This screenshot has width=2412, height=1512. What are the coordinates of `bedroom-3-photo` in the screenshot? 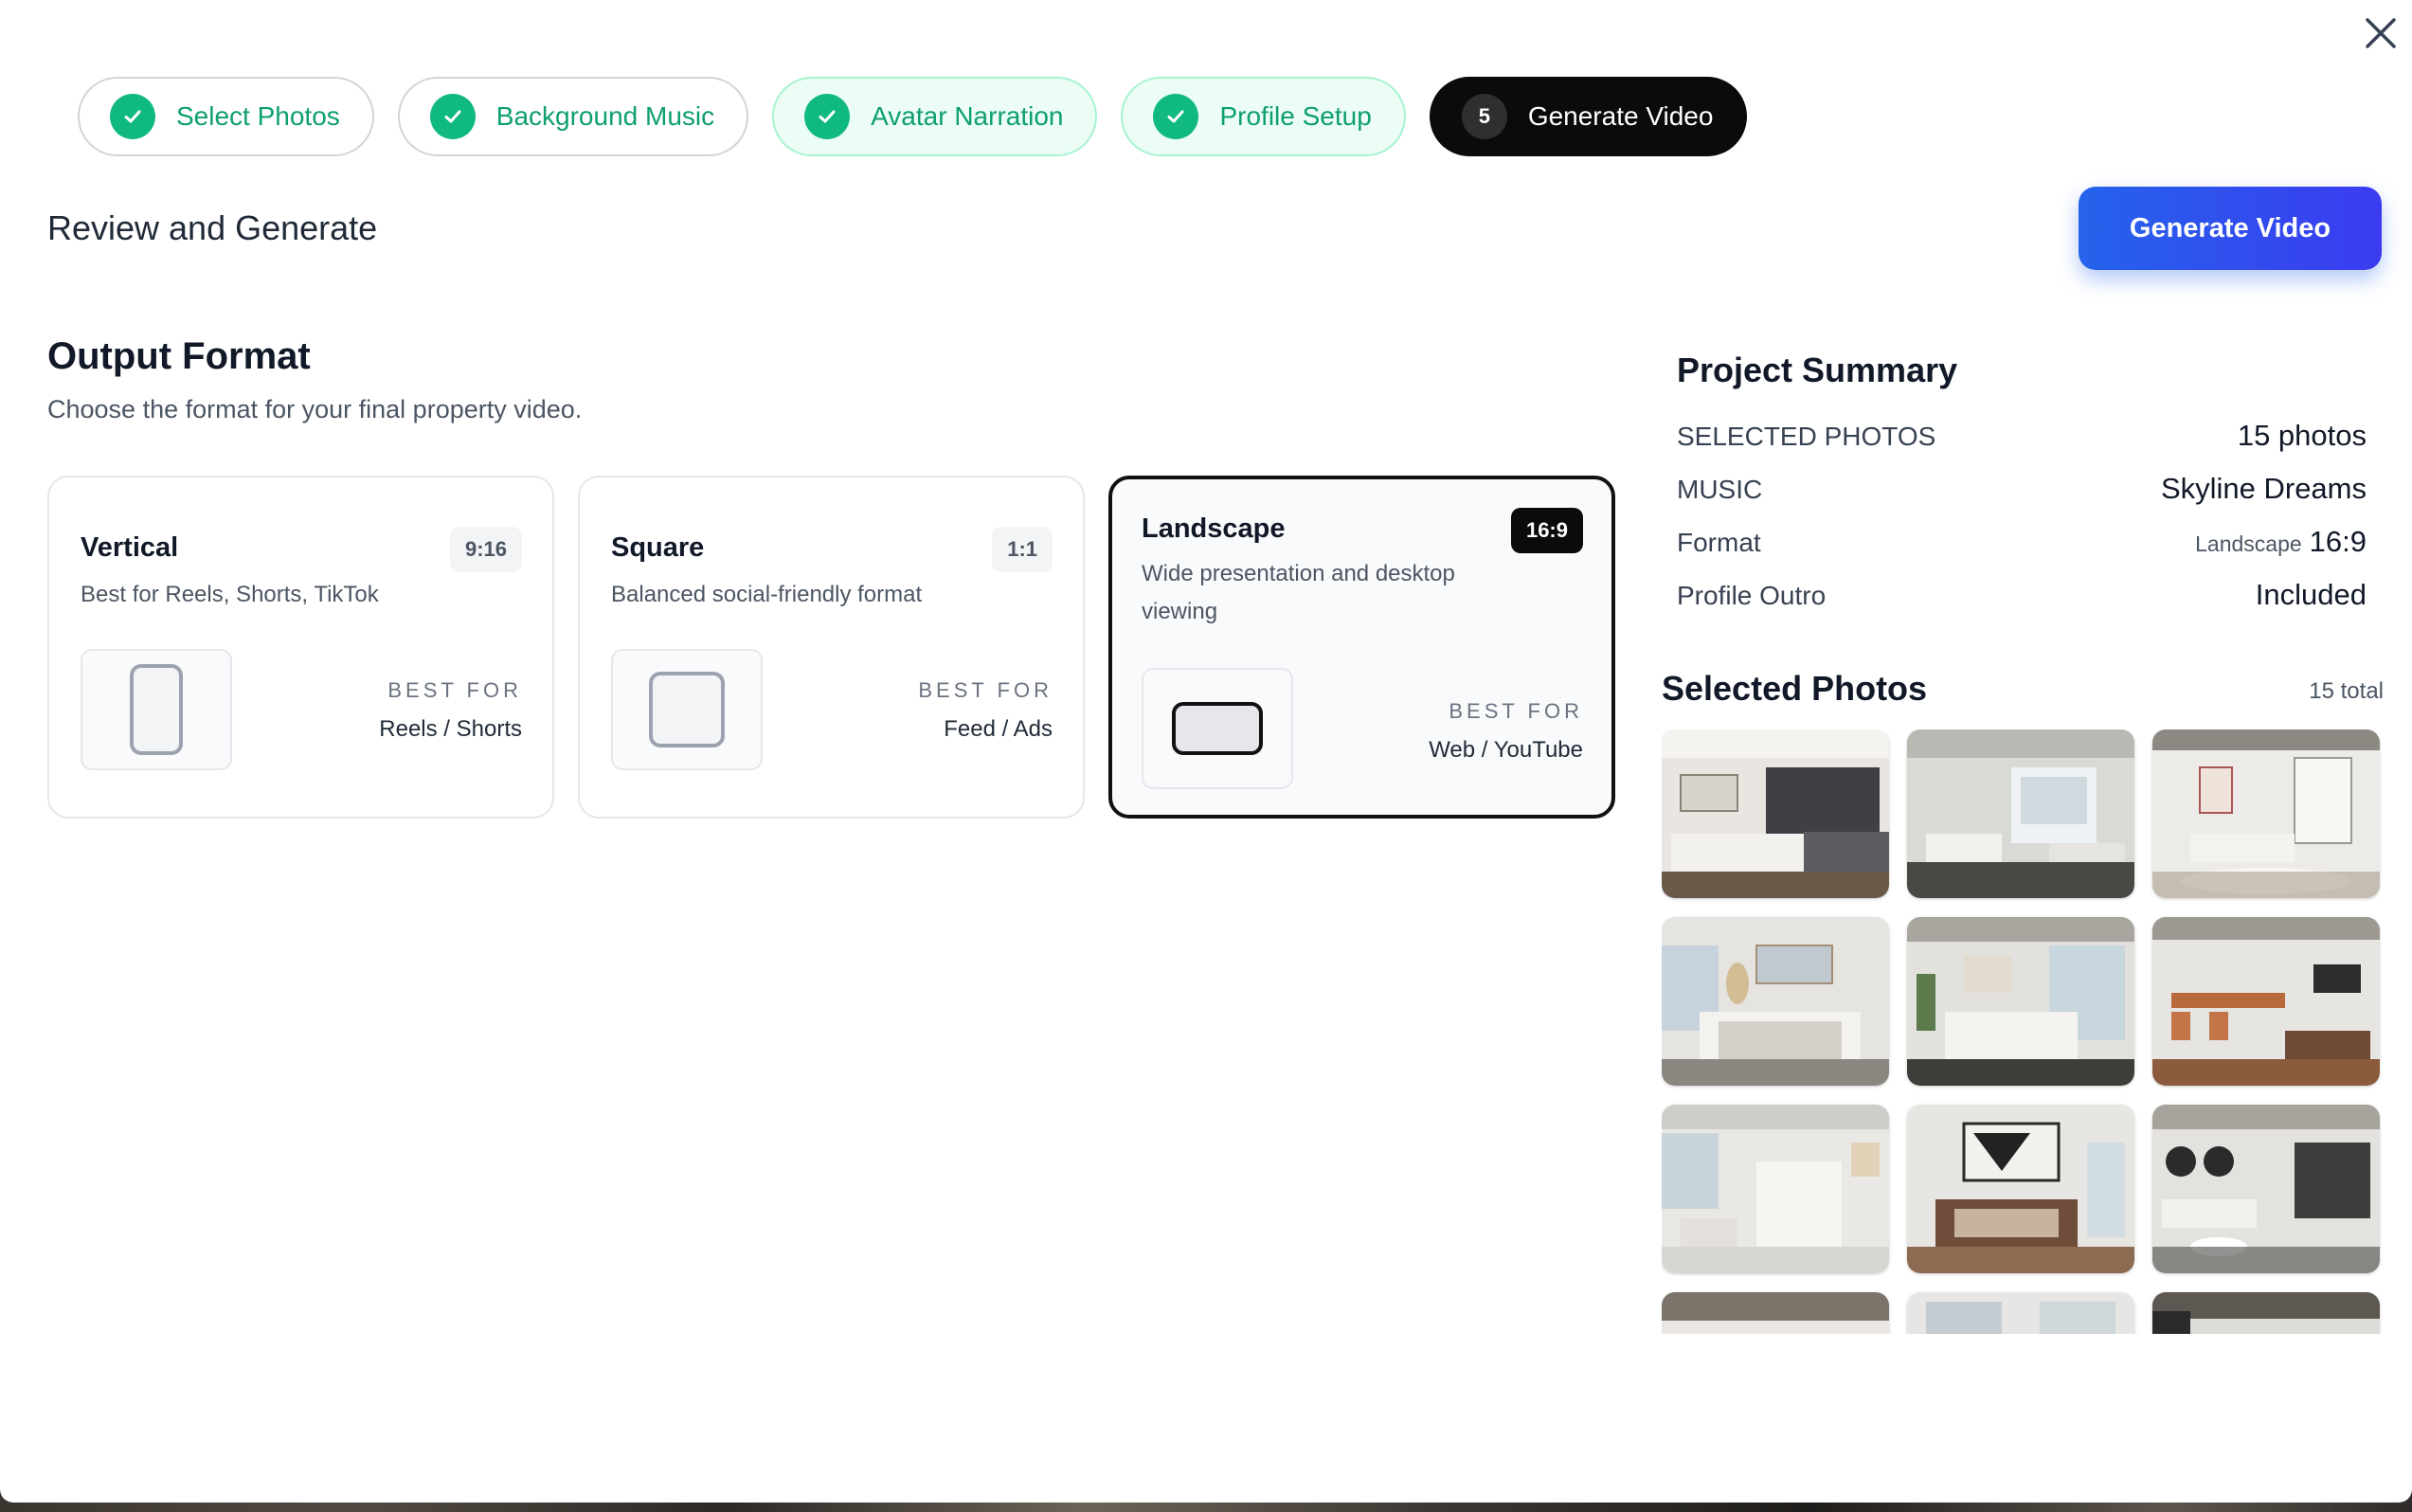 It's located at (2020, 1189).